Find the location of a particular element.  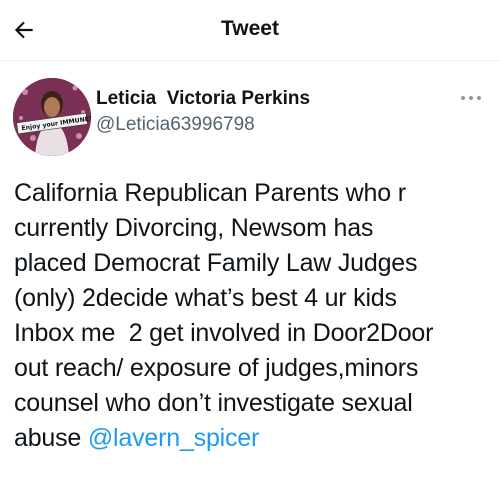

tweet-line: currently Divorcing, Newsom has is located at coordinates (194, 228).